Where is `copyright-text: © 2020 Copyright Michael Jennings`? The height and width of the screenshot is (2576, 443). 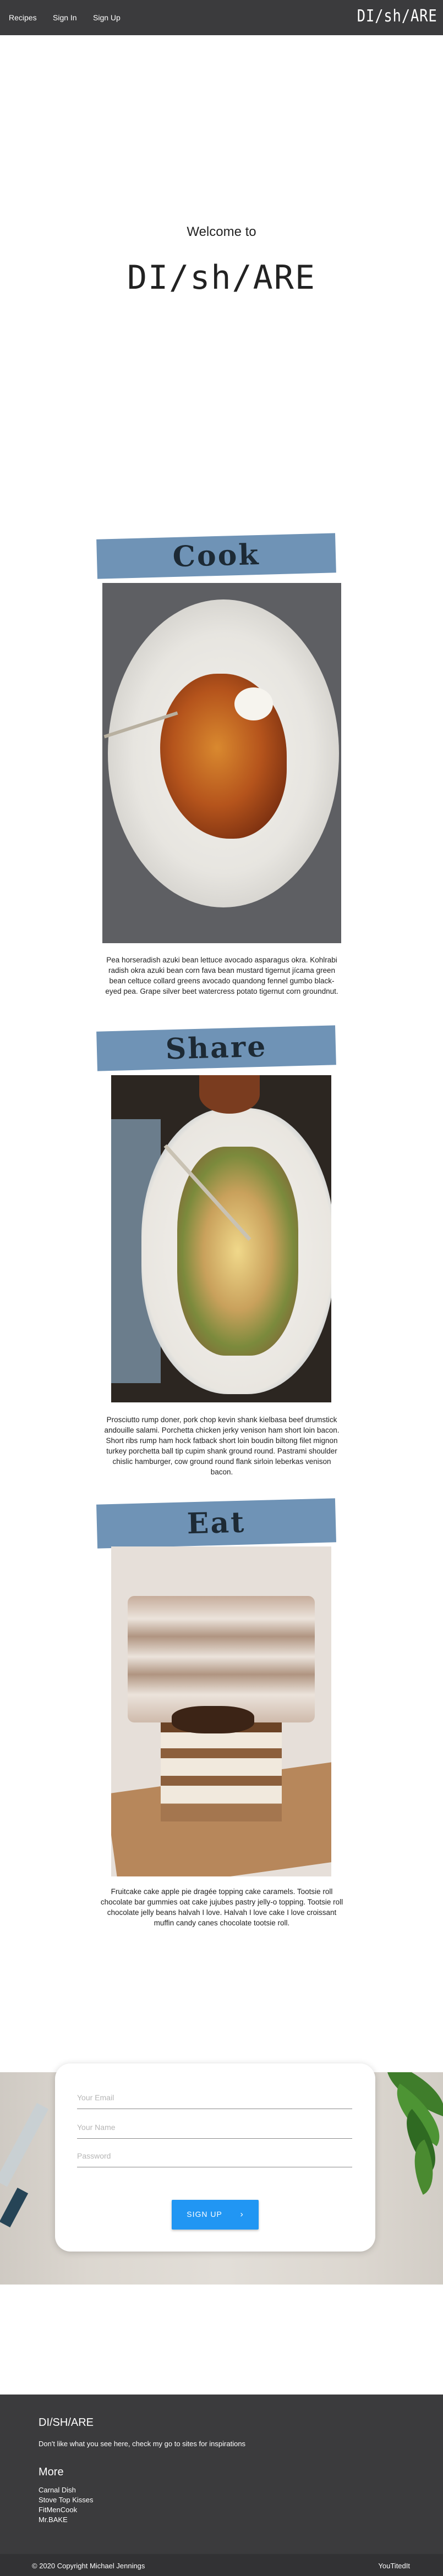
copyright-text: © 2020 Copyright Michael Jennings is located at coordinates (88, 2566).